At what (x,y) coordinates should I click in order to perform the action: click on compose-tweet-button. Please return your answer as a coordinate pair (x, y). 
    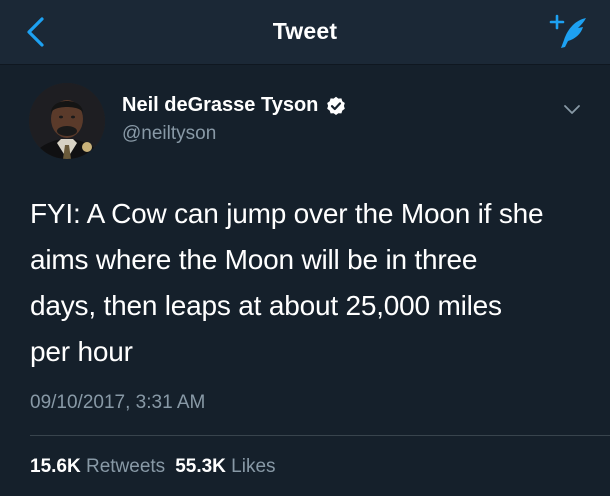
    Looking at the image, I should click on (568, 32).